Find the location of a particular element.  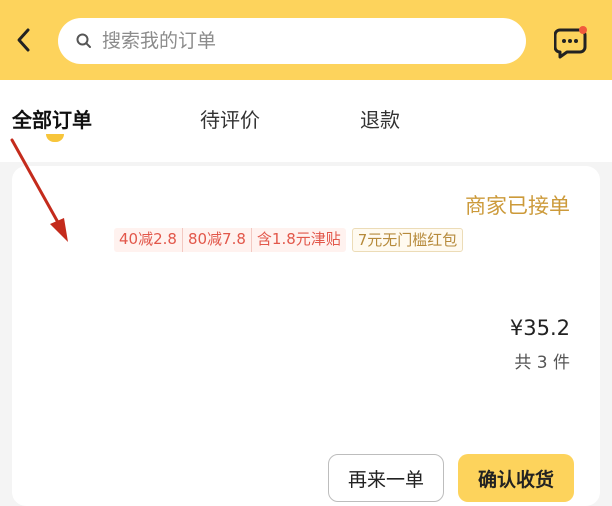

tab-refund: 退款 is located at coordinates (380, 118).